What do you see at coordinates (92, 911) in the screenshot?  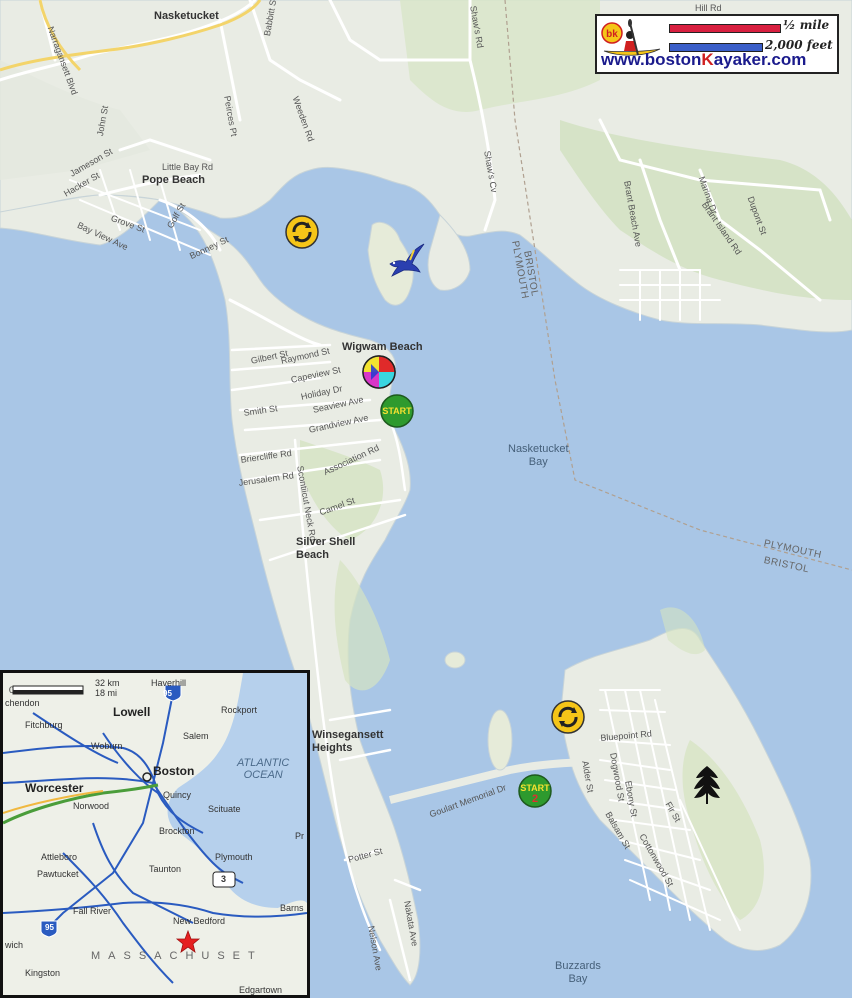 I see `inset-fall-river: Fall River` at bounding box center [92, 911].